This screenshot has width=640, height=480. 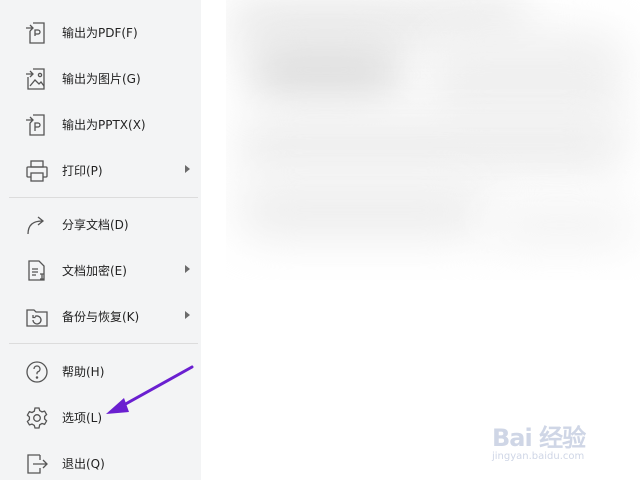 What do you see at coordinates (83, 464) in the screenshot?
I see `menu-item-label: 退出(Q)` at bounding box center [83, 464].